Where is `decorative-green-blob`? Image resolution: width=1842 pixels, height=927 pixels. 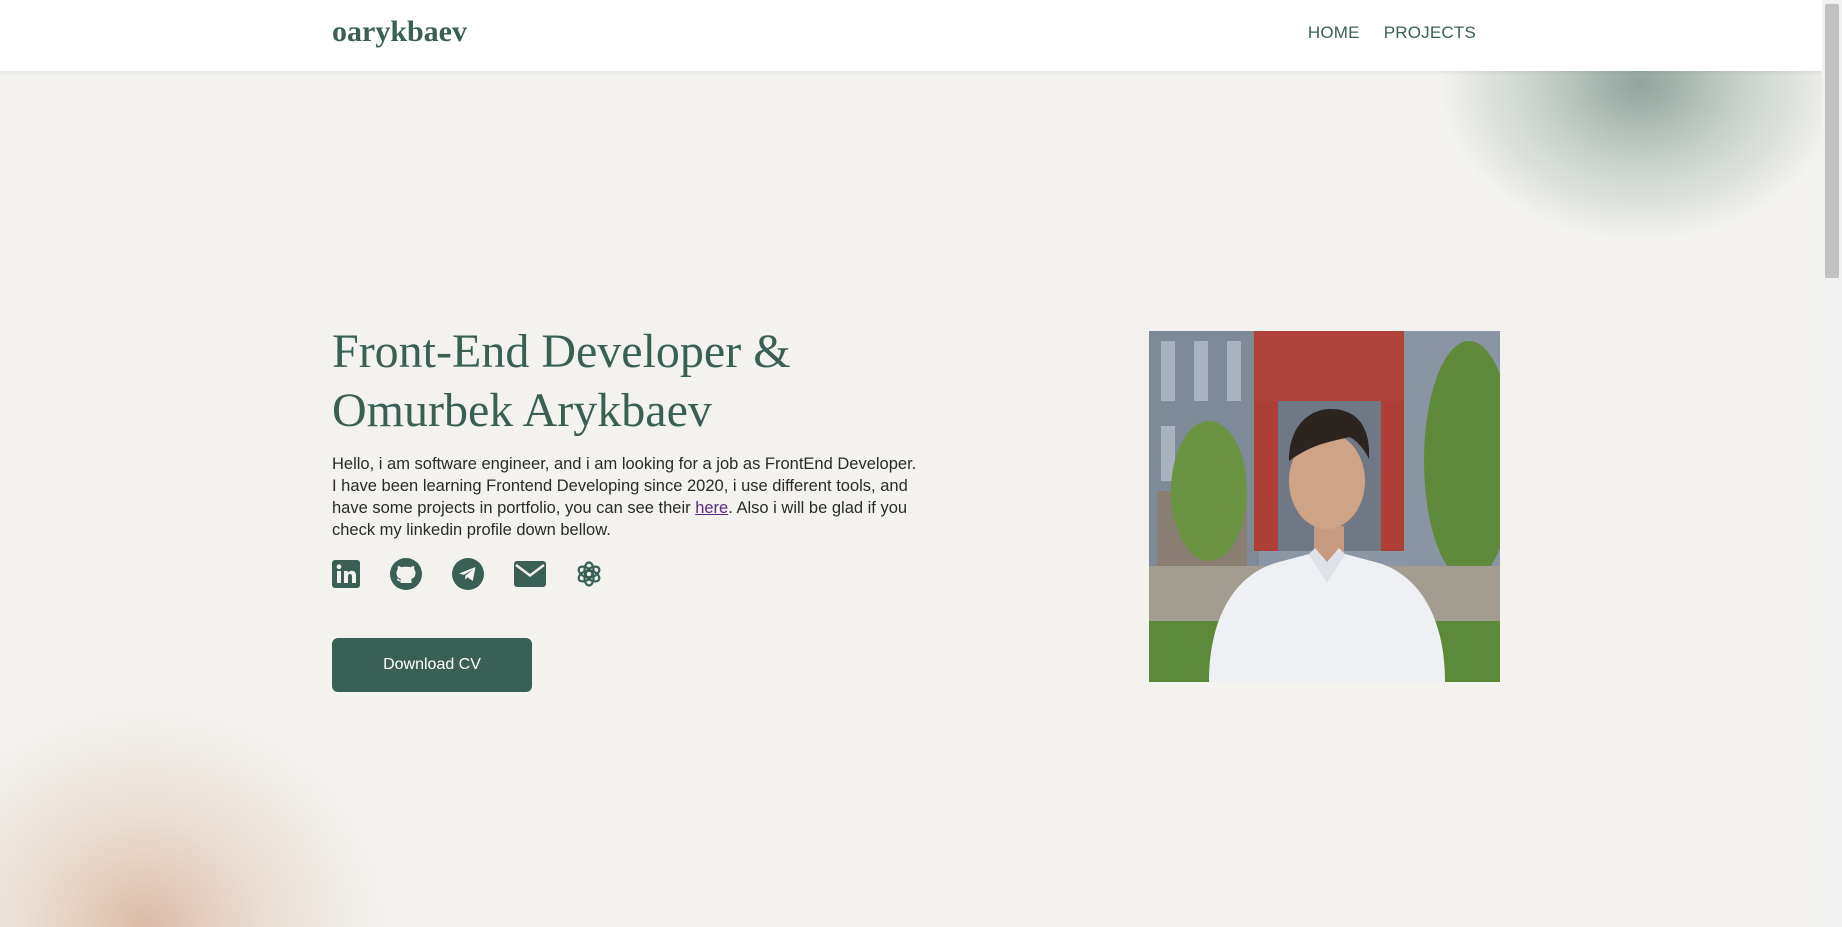
decorative-green-blob is located at coordinates (1562, 210).